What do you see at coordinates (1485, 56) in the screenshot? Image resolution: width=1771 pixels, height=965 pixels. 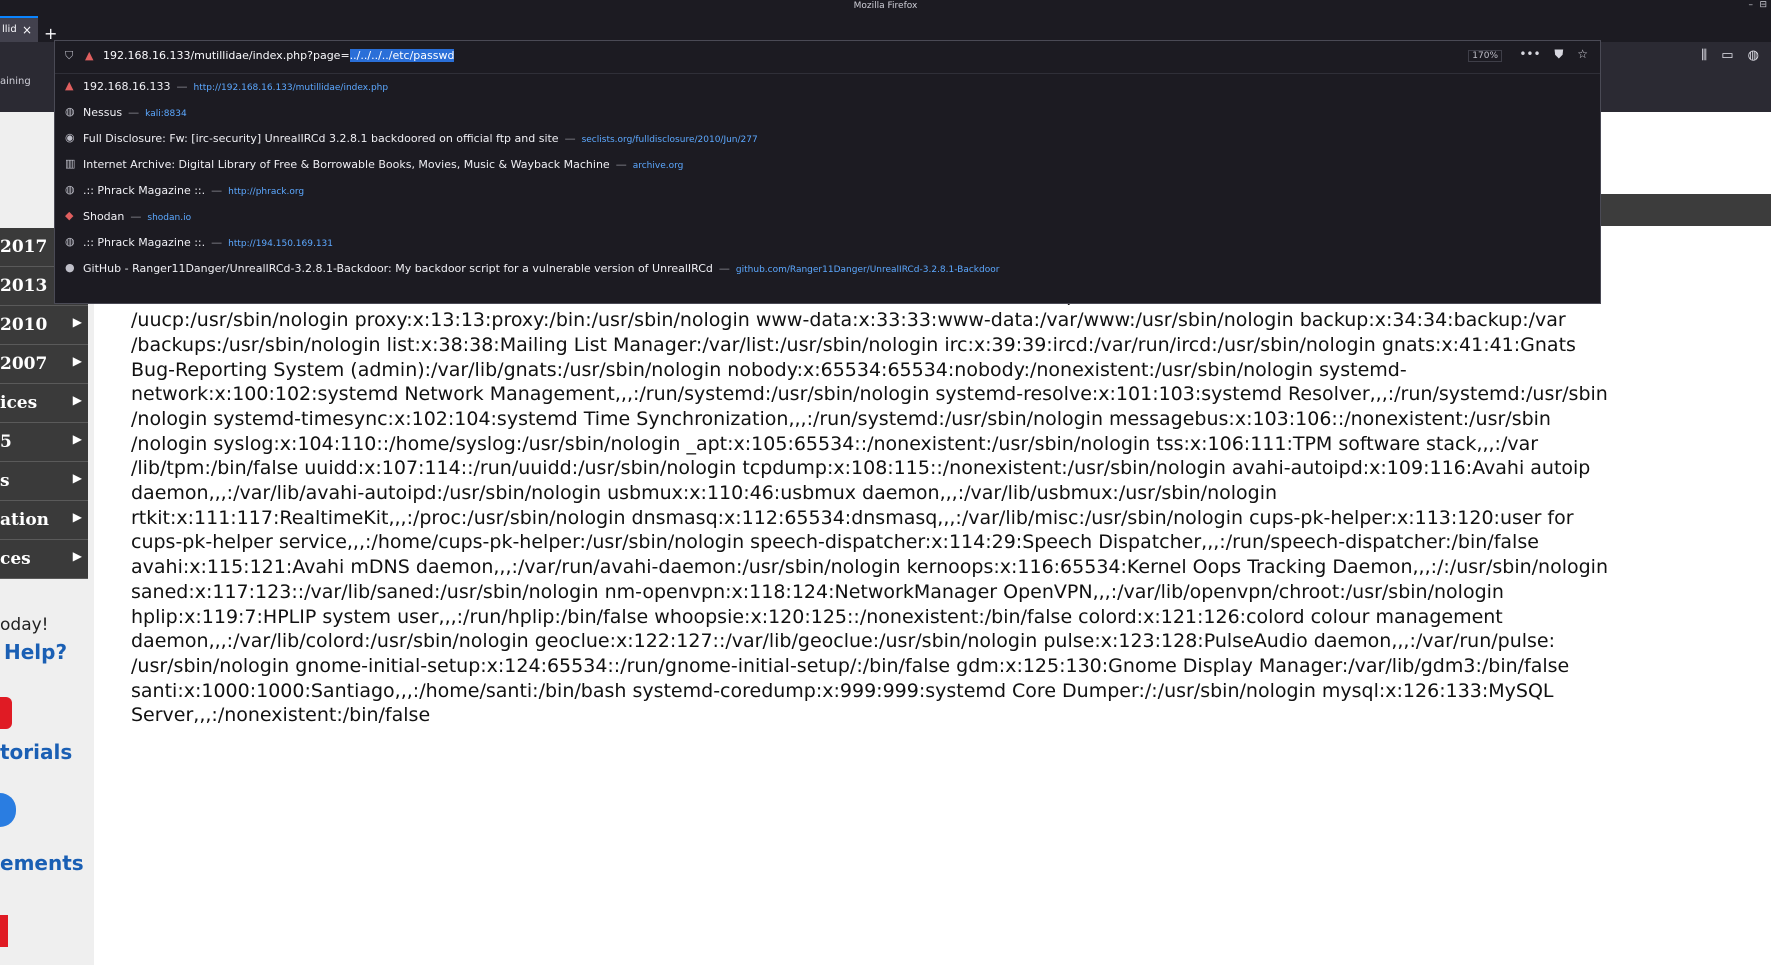 I see `zoom-level: 170%` at bounding box center [1485, 56].